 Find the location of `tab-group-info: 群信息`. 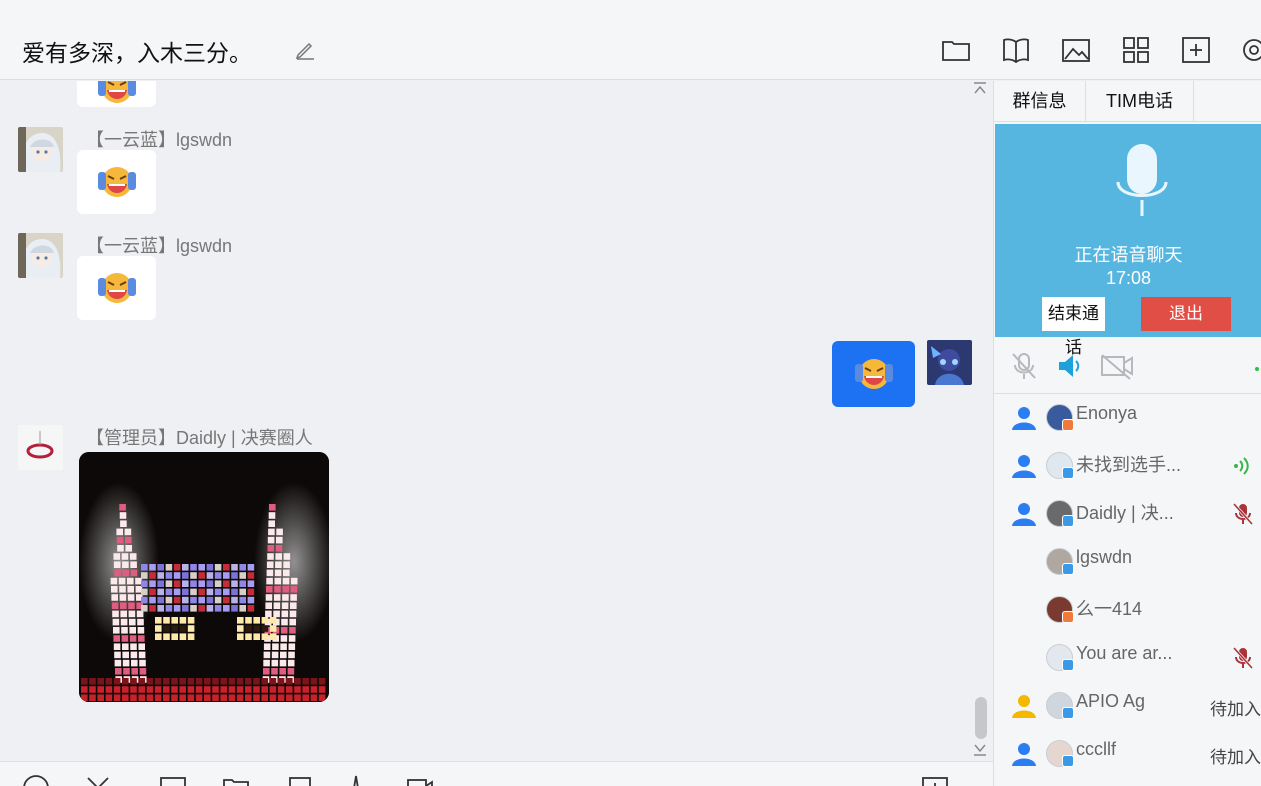

tab-group-info: 群信息 is located at coordinates (1040, 101).